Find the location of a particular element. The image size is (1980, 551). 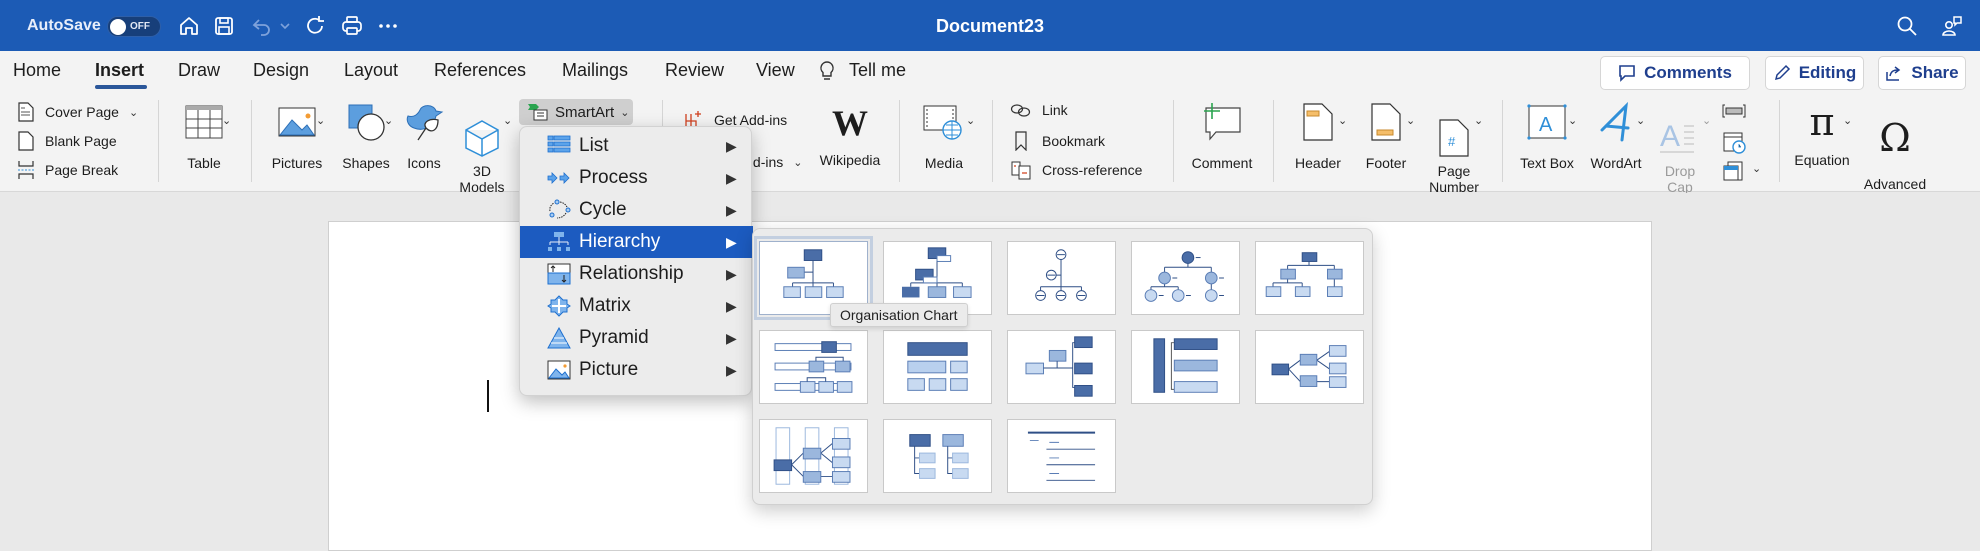

layout-horizontal-org-chart is located at coordinates (1061, 367).